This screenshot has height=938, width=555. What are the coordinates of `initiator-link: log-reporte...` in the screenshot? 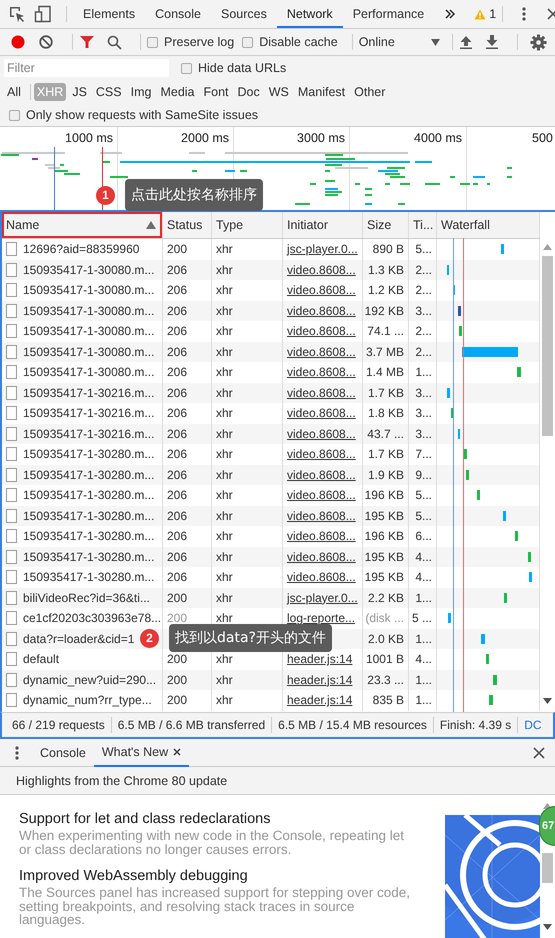 It's located at (321, 618).